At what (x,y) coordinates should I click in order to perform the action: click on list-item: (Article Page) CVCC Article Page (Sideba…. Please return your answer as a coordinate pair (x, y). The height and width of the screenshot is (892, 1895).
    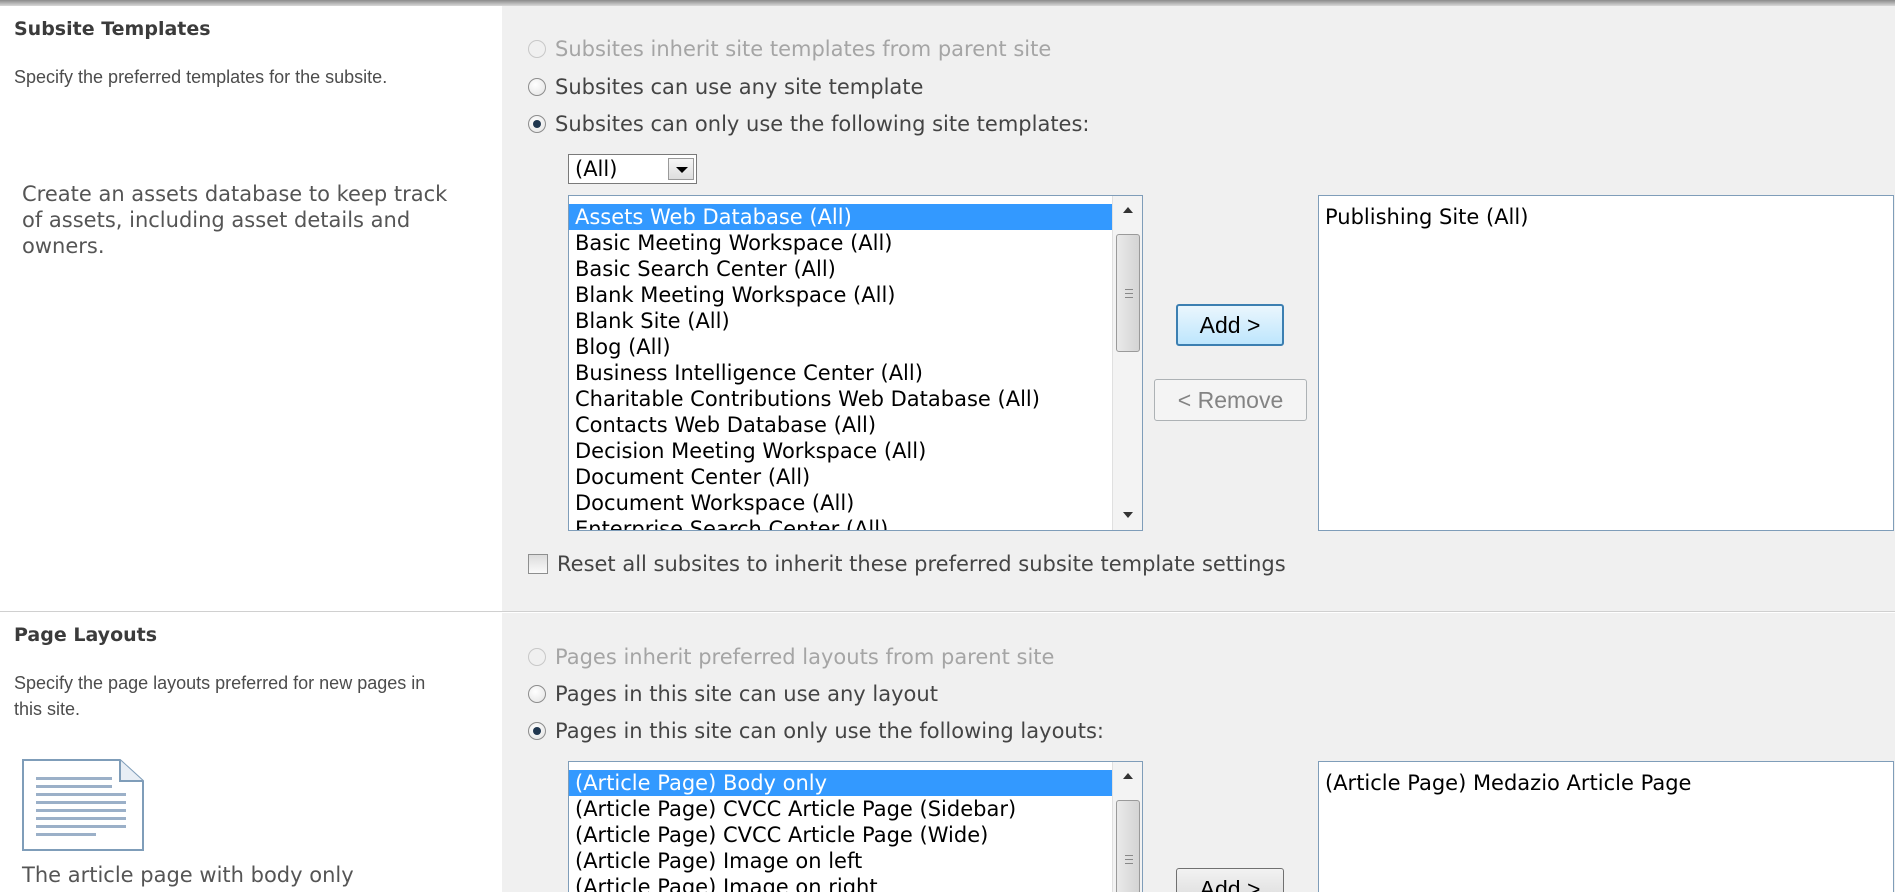
    Looking at the image, I should click on (840, 809).